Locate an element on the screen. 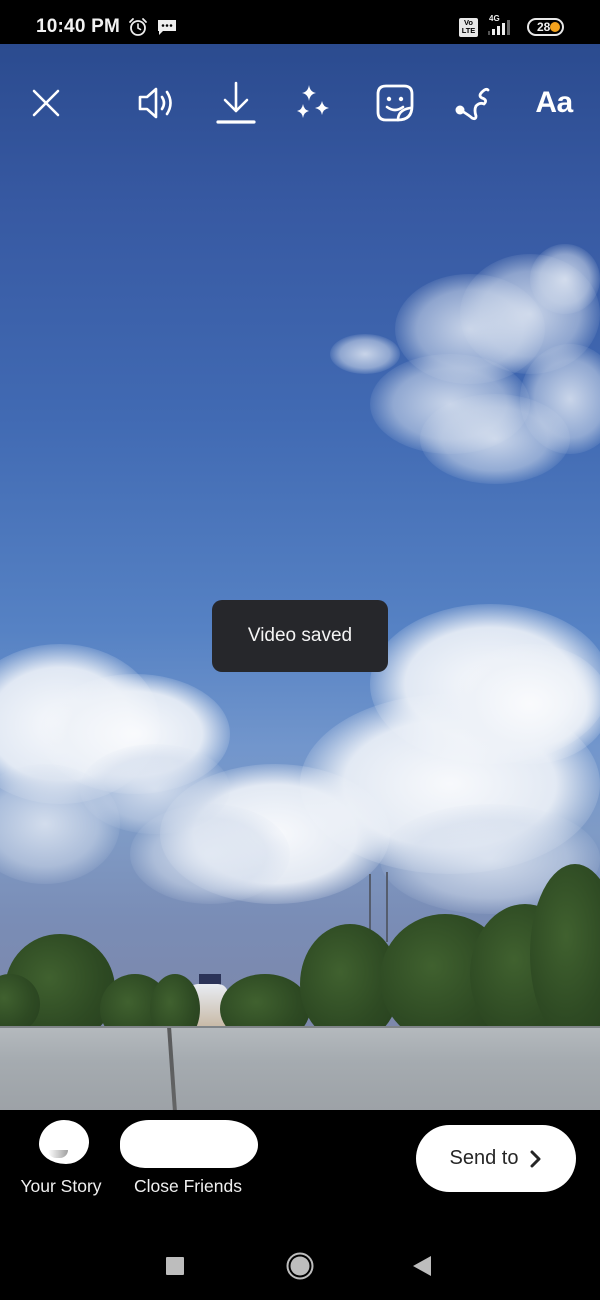 The height and width of the screenshot is (1300, 600). close-friends-avatar is located at coordinates (189, 1144).